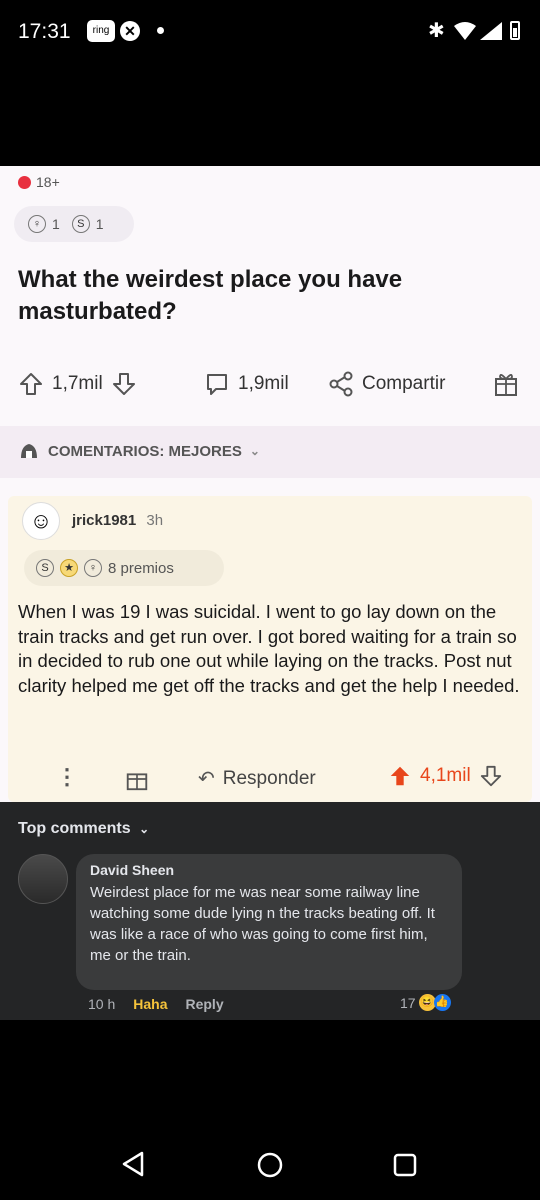 The width and height of the screenshot is (540, 1200). What do you see at coordinates (43, 879) in the screenshot?
I see `commenter-avatar` at bounding box center [43, 879].